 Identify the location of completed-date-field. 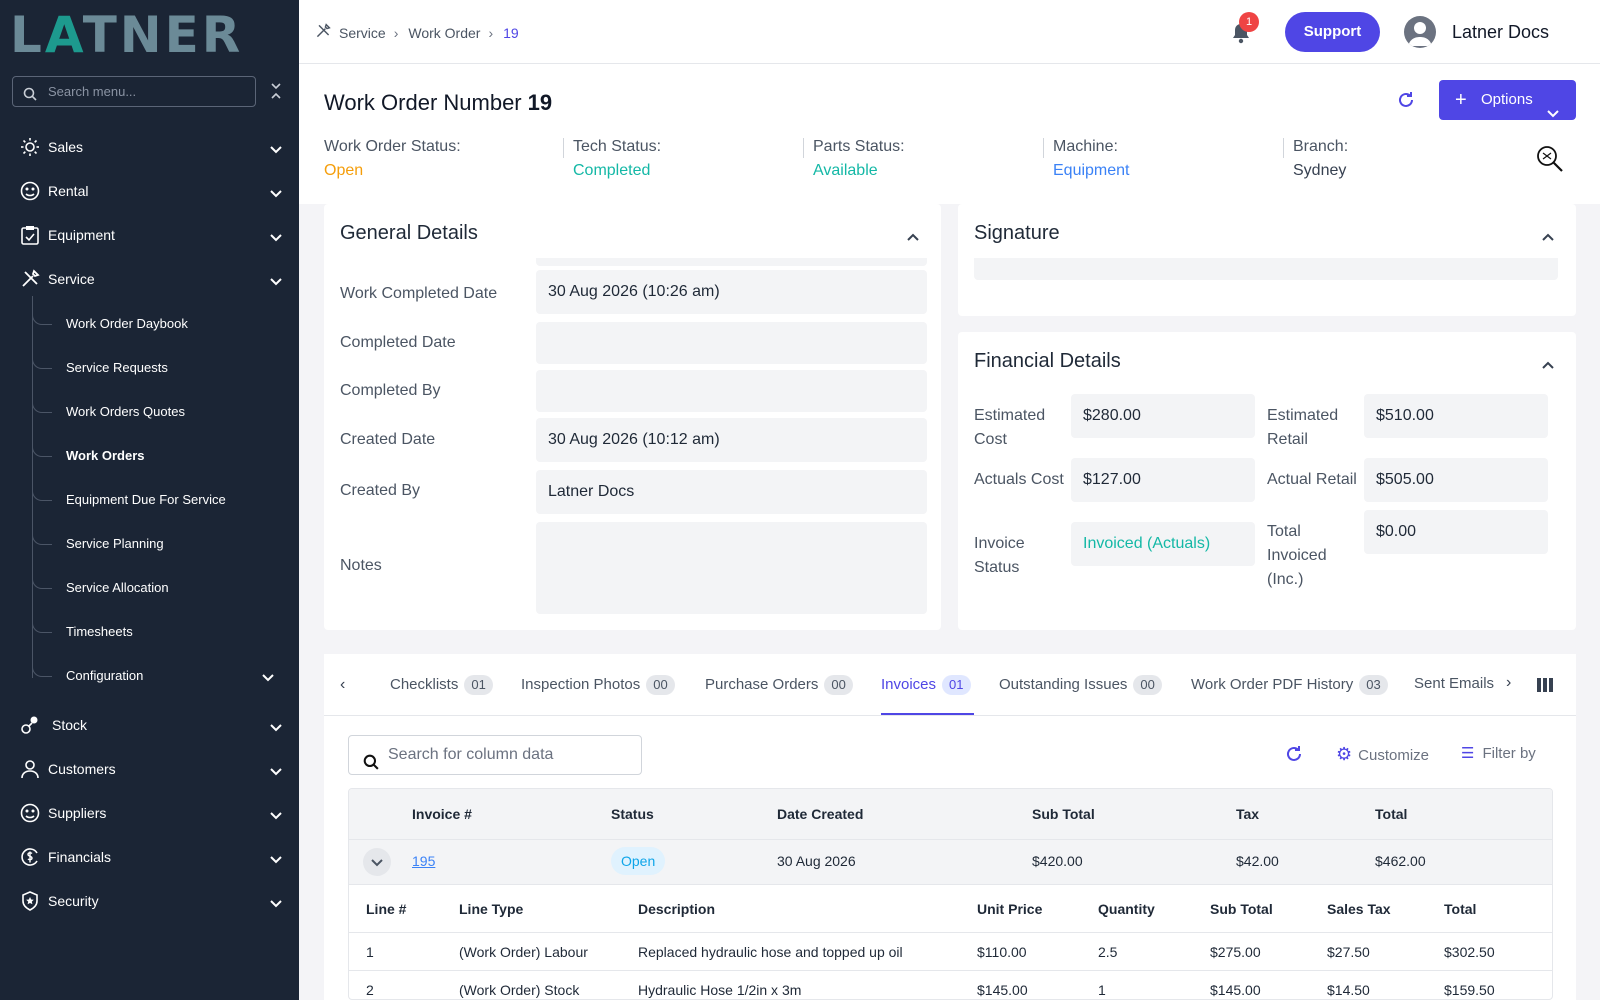
(731, 343).